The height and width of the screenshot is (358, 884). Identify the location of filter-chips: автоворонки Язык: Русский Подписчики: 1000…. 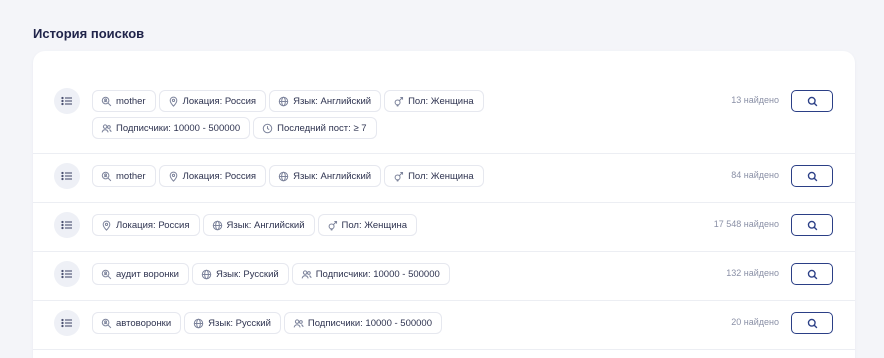
(327, 323).